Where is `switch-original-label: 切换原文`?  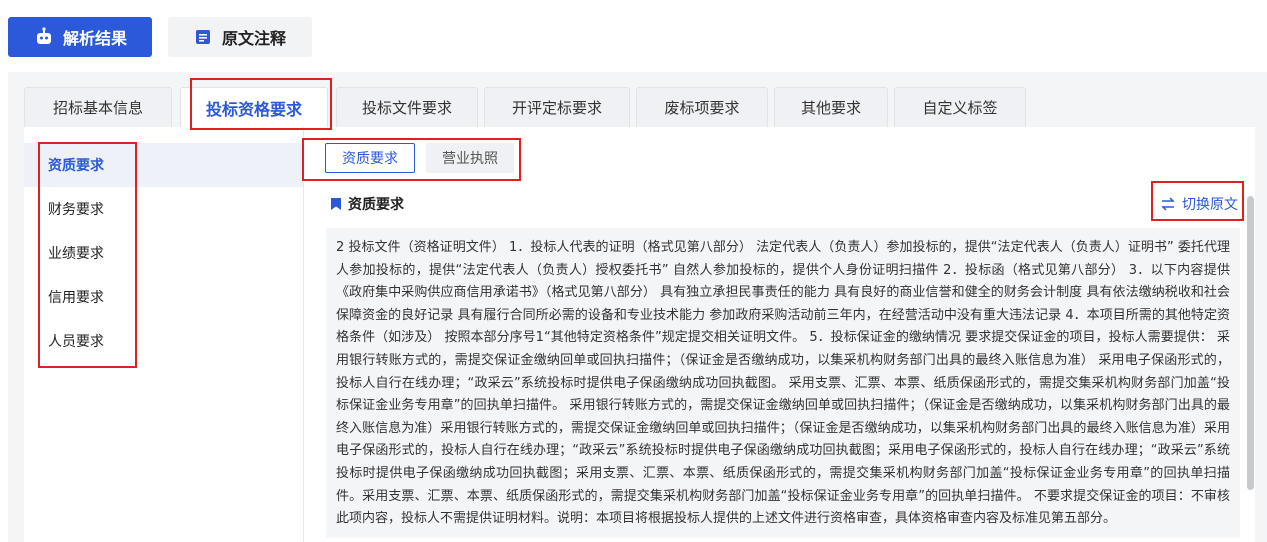 switch-original-label: 切换原文 is located at coordinates (1210, 205).